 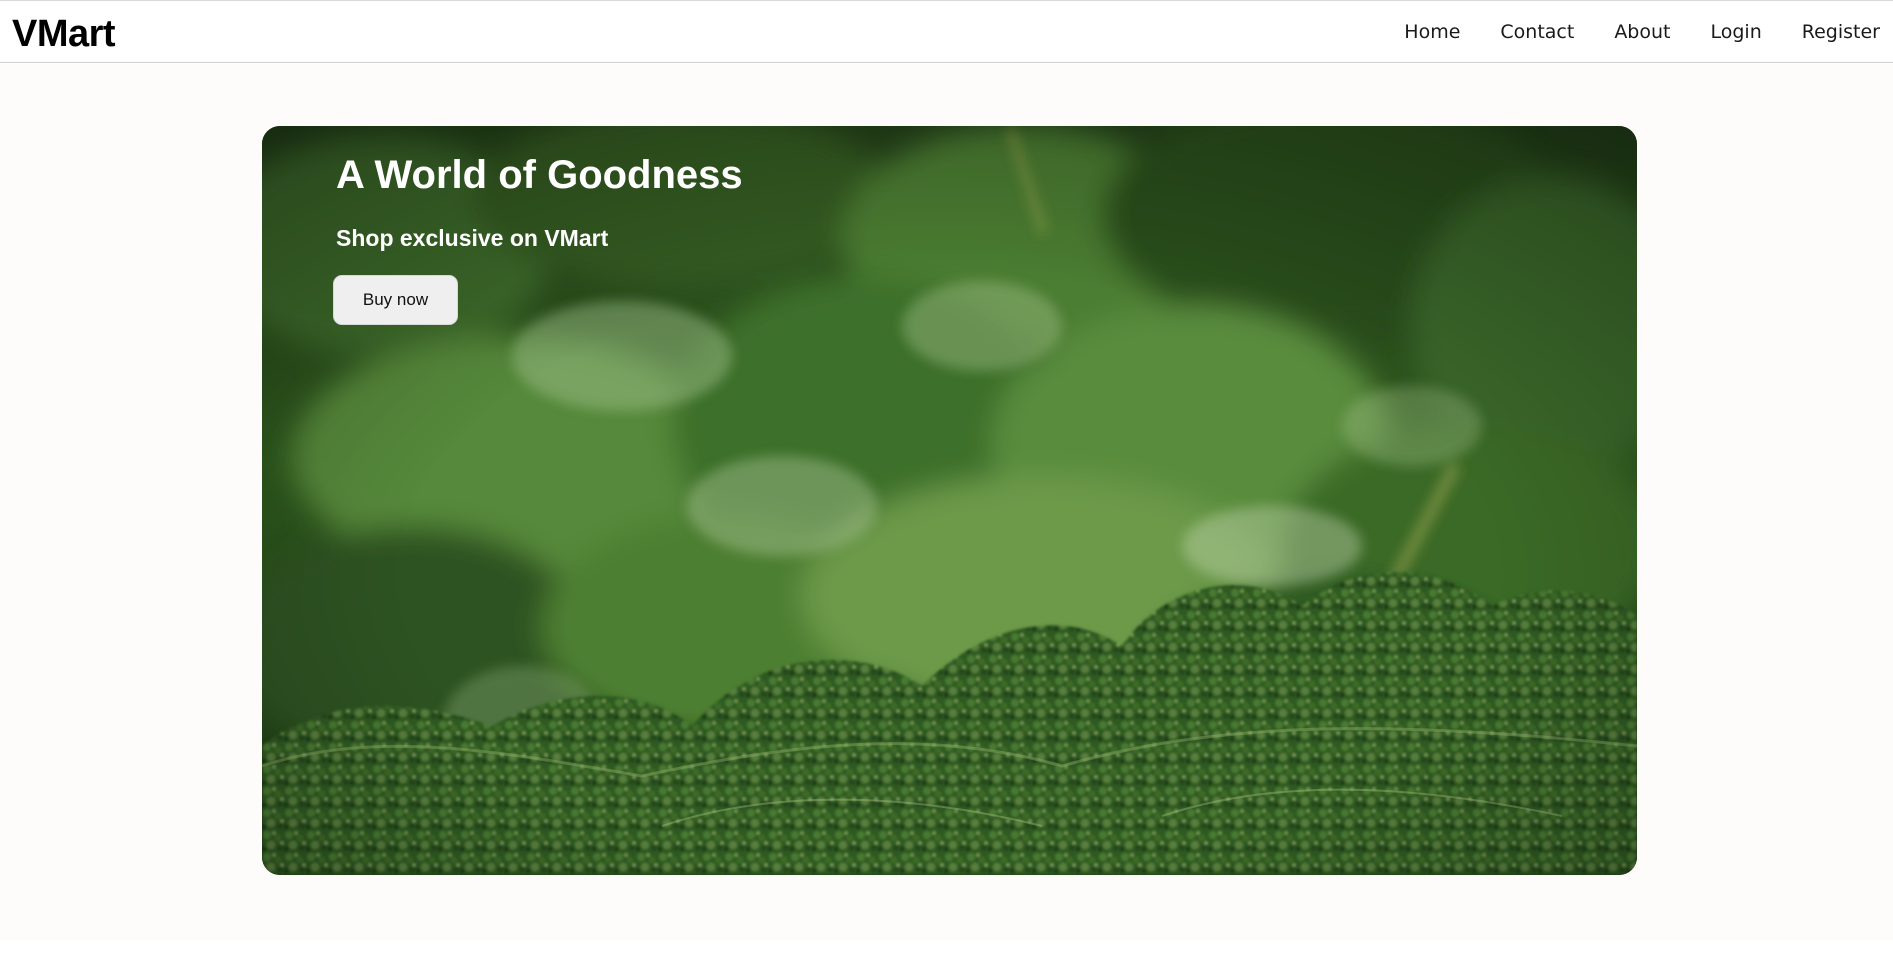 What do you see at coordinates (1736, 32) in the screenshot?
I see `nav-link-login: Login` at bounding box center [1736, 32].